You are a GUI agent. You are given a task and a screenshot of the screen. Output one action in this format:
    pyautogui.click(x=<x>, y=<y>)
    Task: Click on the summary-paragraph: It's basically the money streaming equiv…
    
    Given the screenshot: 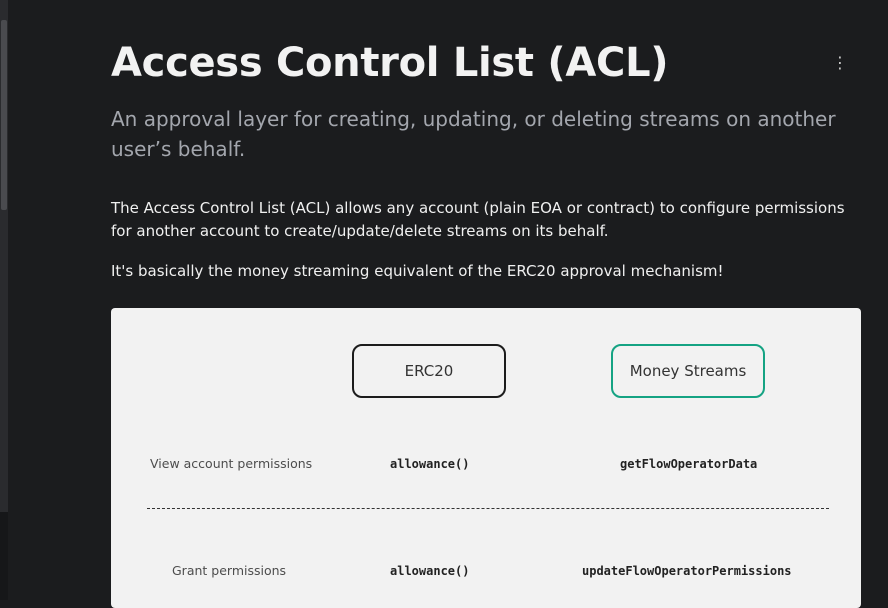 What is the action you would take?
    pyautogui.click(x=417, y=271)
    